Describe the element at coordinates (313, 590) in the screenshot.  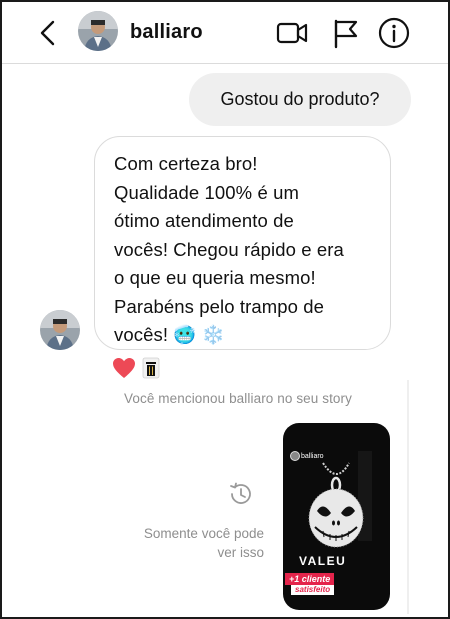
I see `story-satisfied-tag: satisfeito` at that location.